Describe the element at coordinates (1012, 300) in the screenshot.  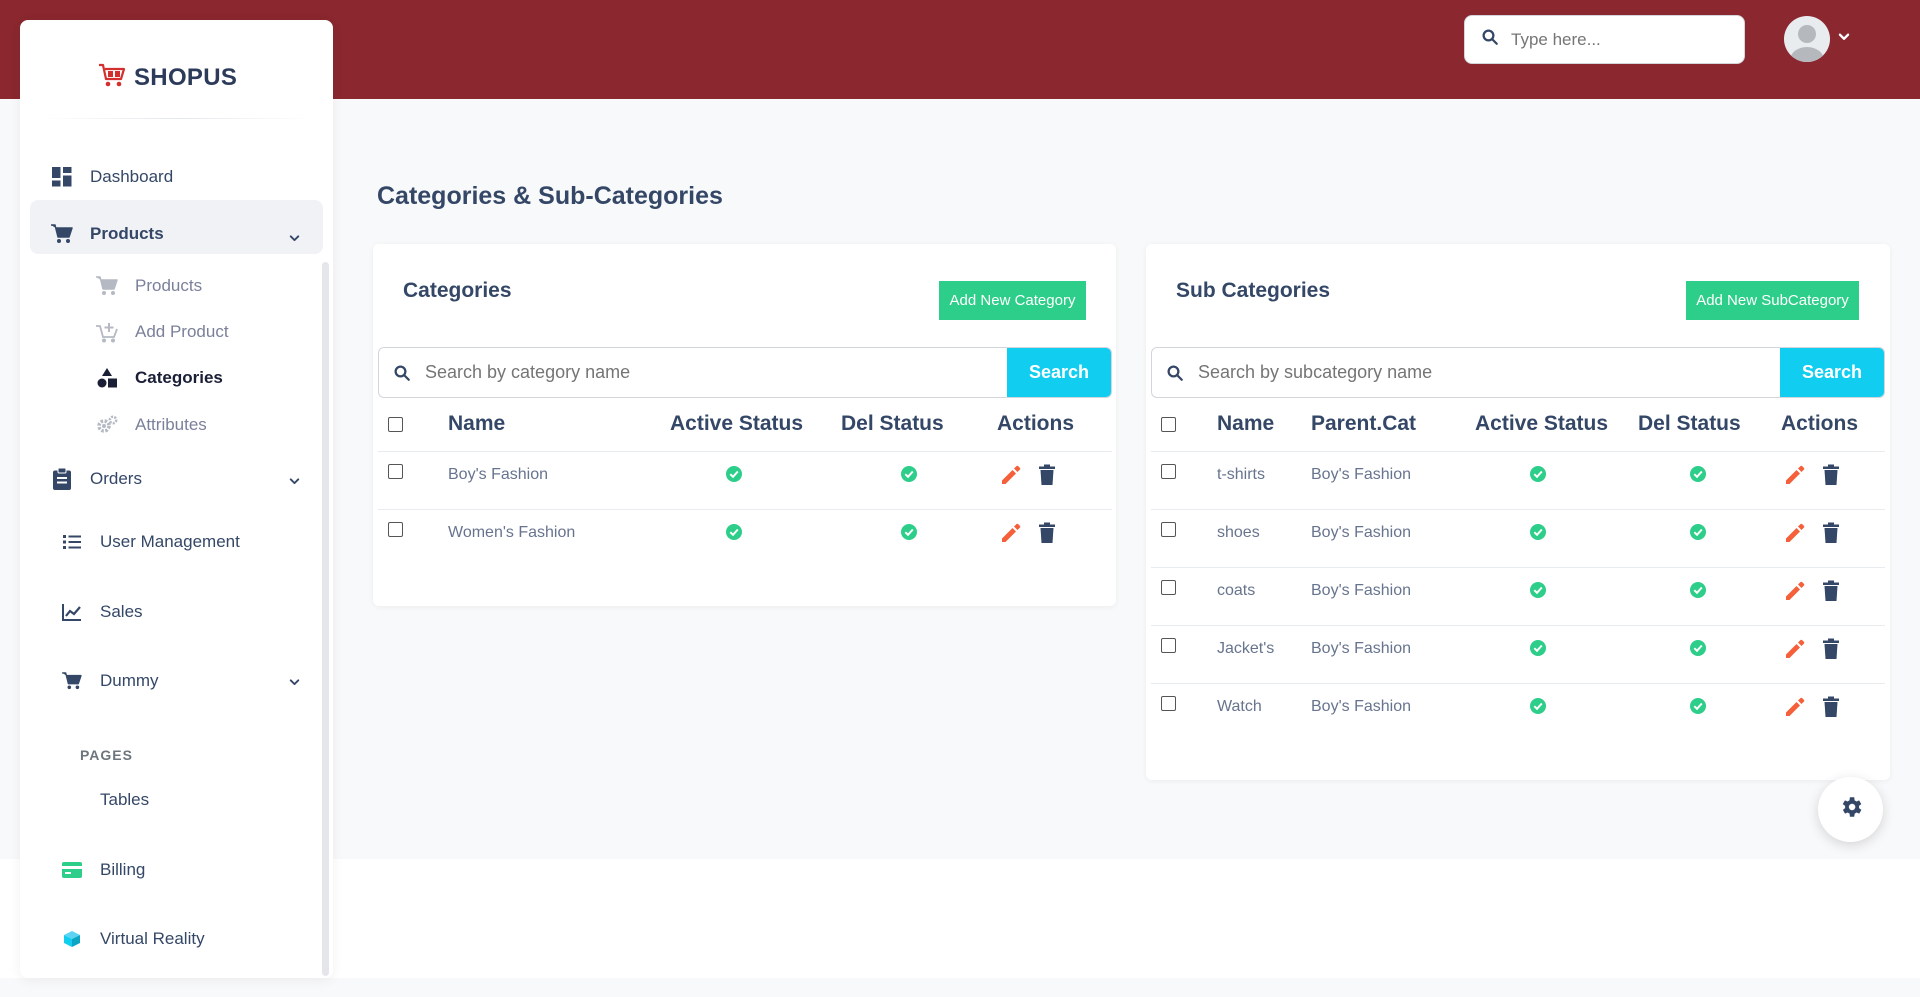
I see `add-category-button: Add New Category` at that location.